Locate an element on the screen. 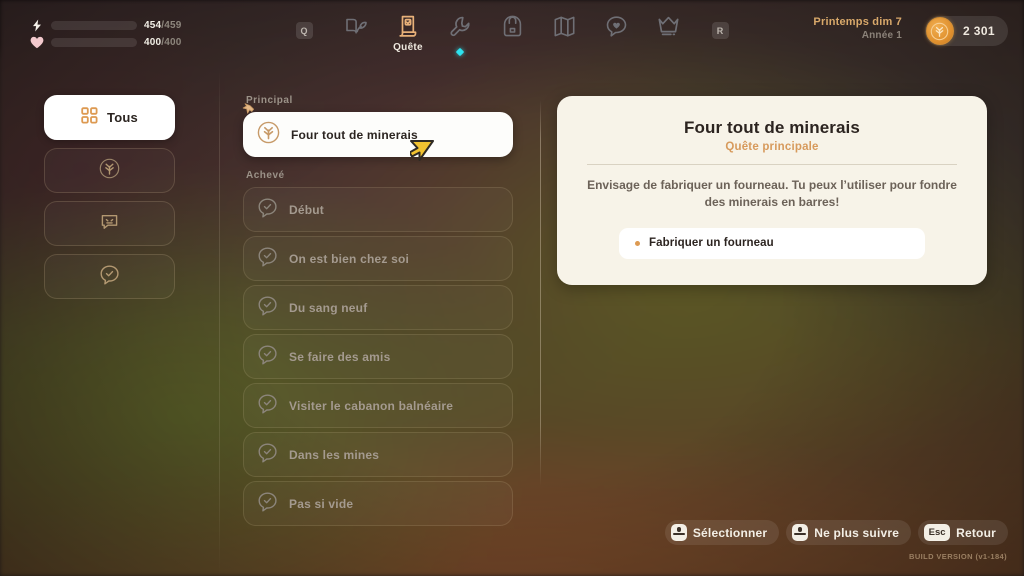 The width and height of the screenshot is (1024, 576). quest-item-completed-3: Se faire des amis is located at coordinates (378, 356).